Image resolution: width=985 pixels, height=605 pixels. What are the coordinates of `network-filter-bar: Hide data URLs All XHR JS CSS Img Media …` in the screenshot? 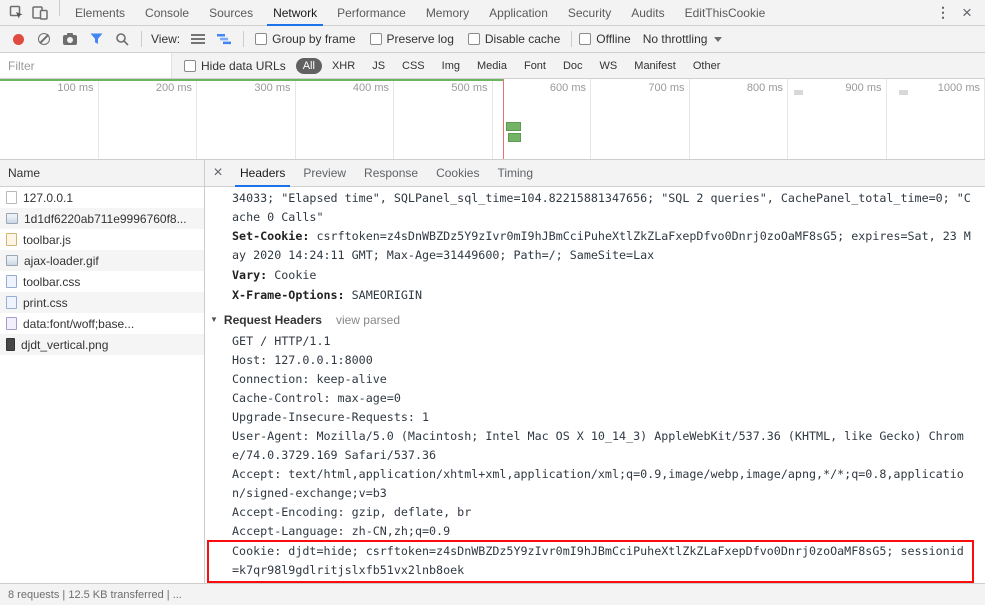 It's located at (492, 66).